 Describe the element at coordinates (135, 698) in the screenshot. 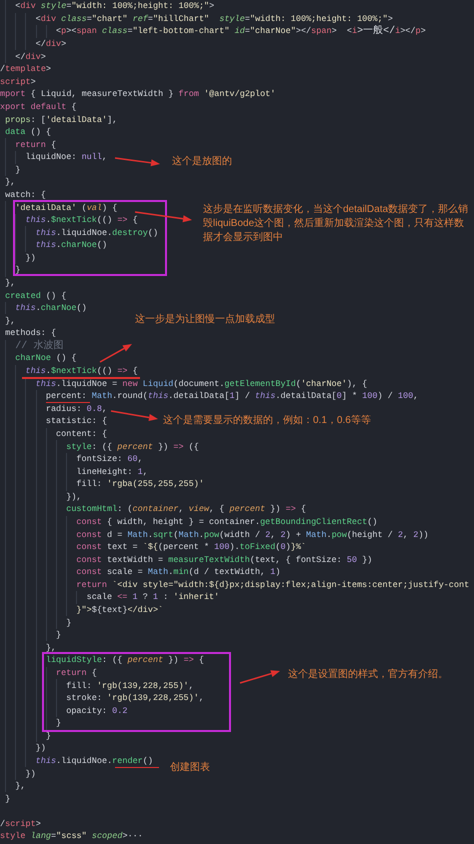

I see `code-line: stroke: 'rgb(139,228,255)',` at that location.